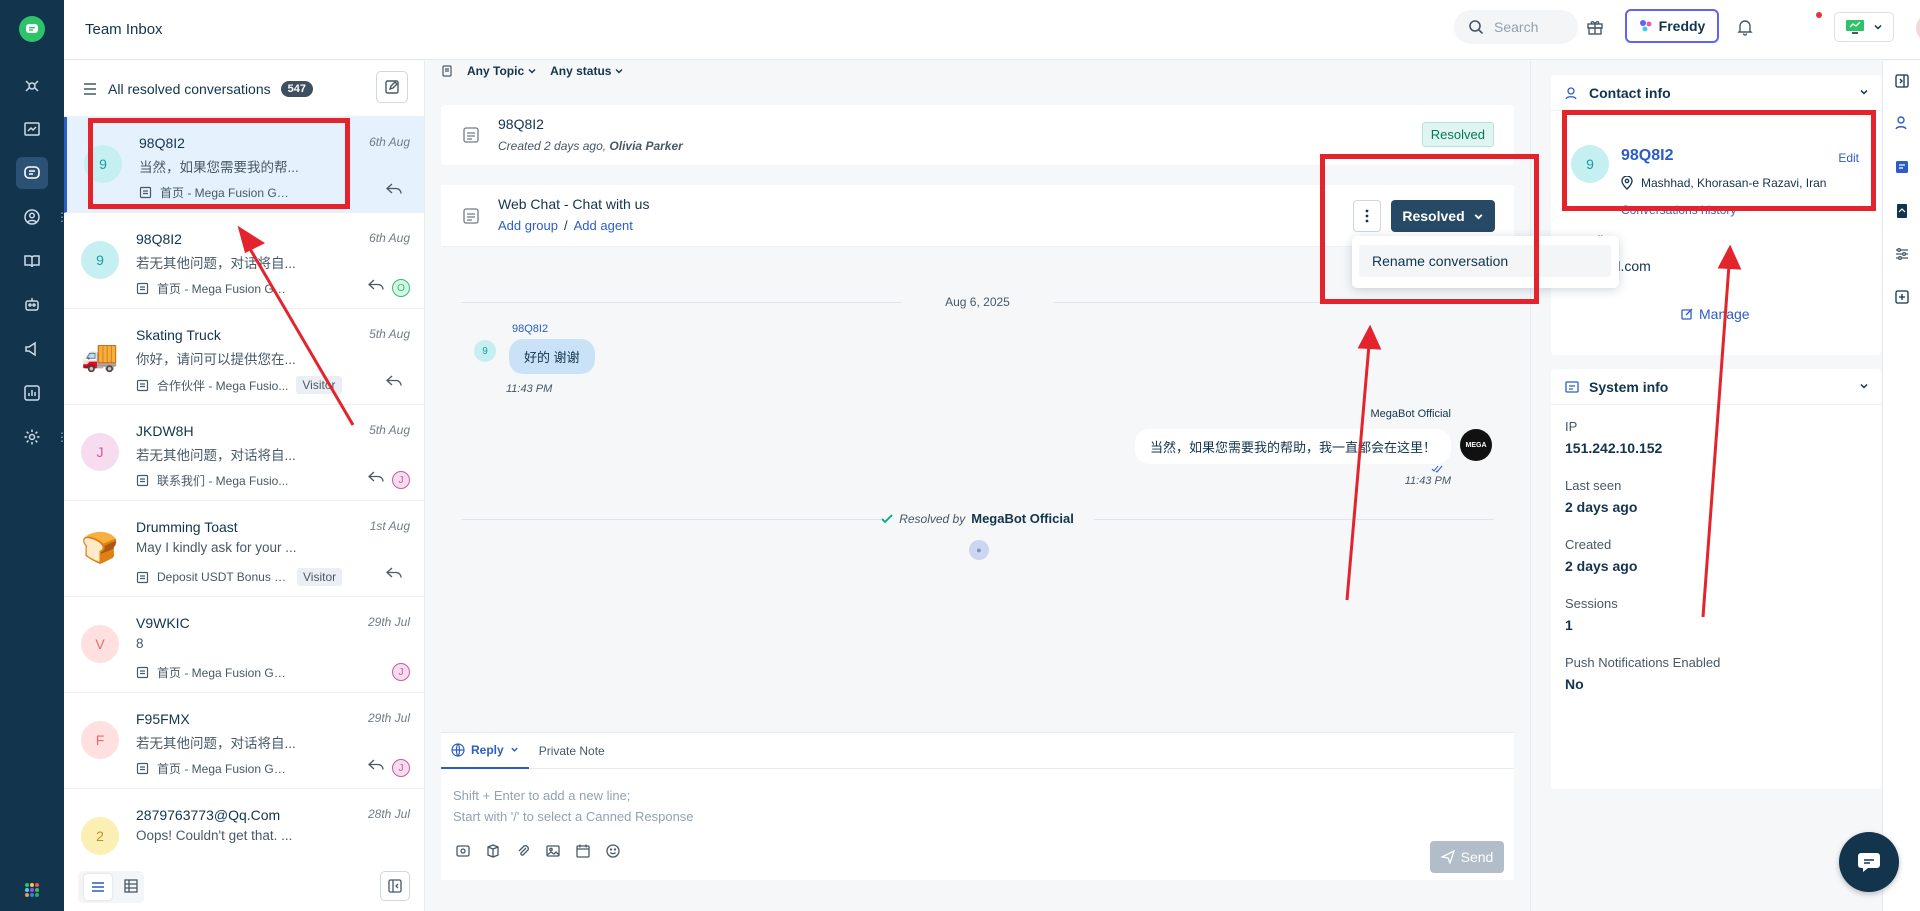 The width and height of the screenshot is (1920, 911). What do you see at coordinates (239, 385) in the screenshot?
I see `conversation-source: 合作伙伴 - Mega Fusio... Visitor` at bounding box center [239, 385].